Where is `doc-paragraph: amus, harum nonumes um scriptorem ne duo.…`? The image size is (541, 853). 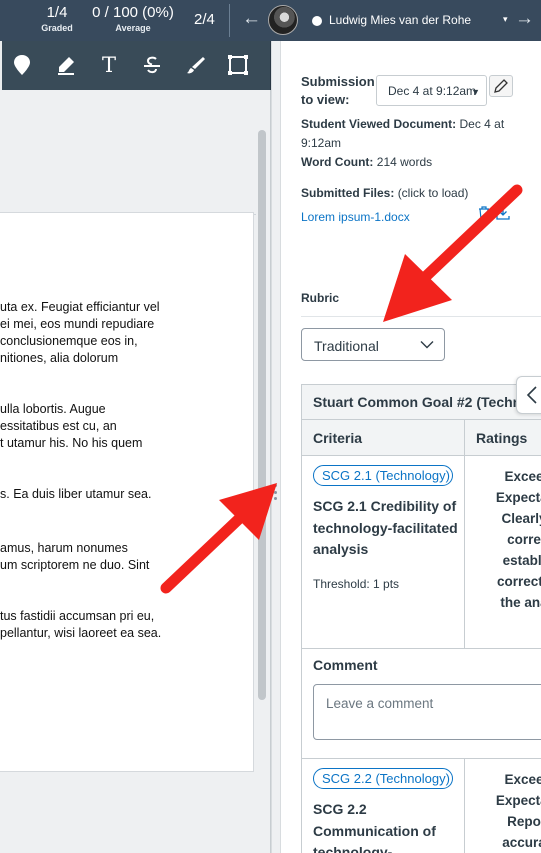
doc-paragraph: amus, harum nonumes um scriptorem ne duo.… is located at coordinates (75, 556).